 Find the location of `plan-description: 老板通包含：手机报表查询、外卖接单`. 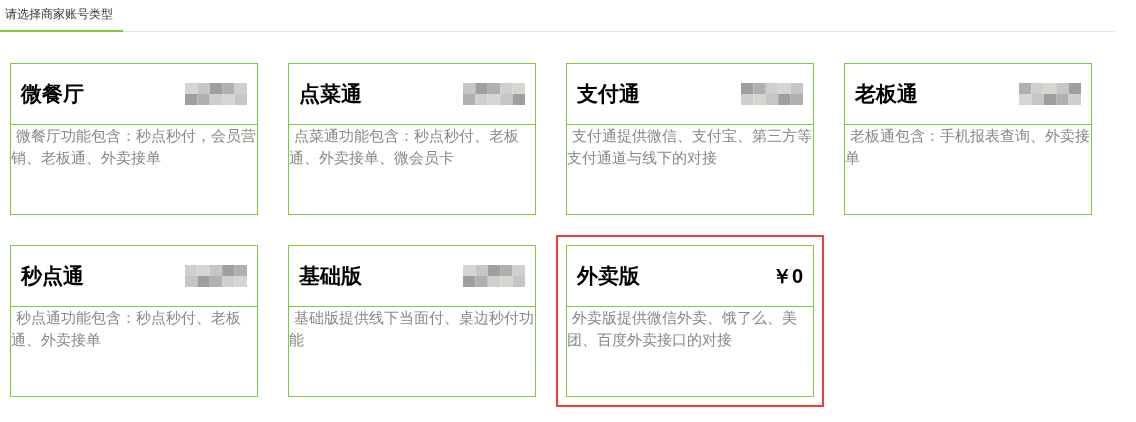

plan-description: 老板通包含：手机报表查询、外卖接单 is located at coordinates (968, 147).